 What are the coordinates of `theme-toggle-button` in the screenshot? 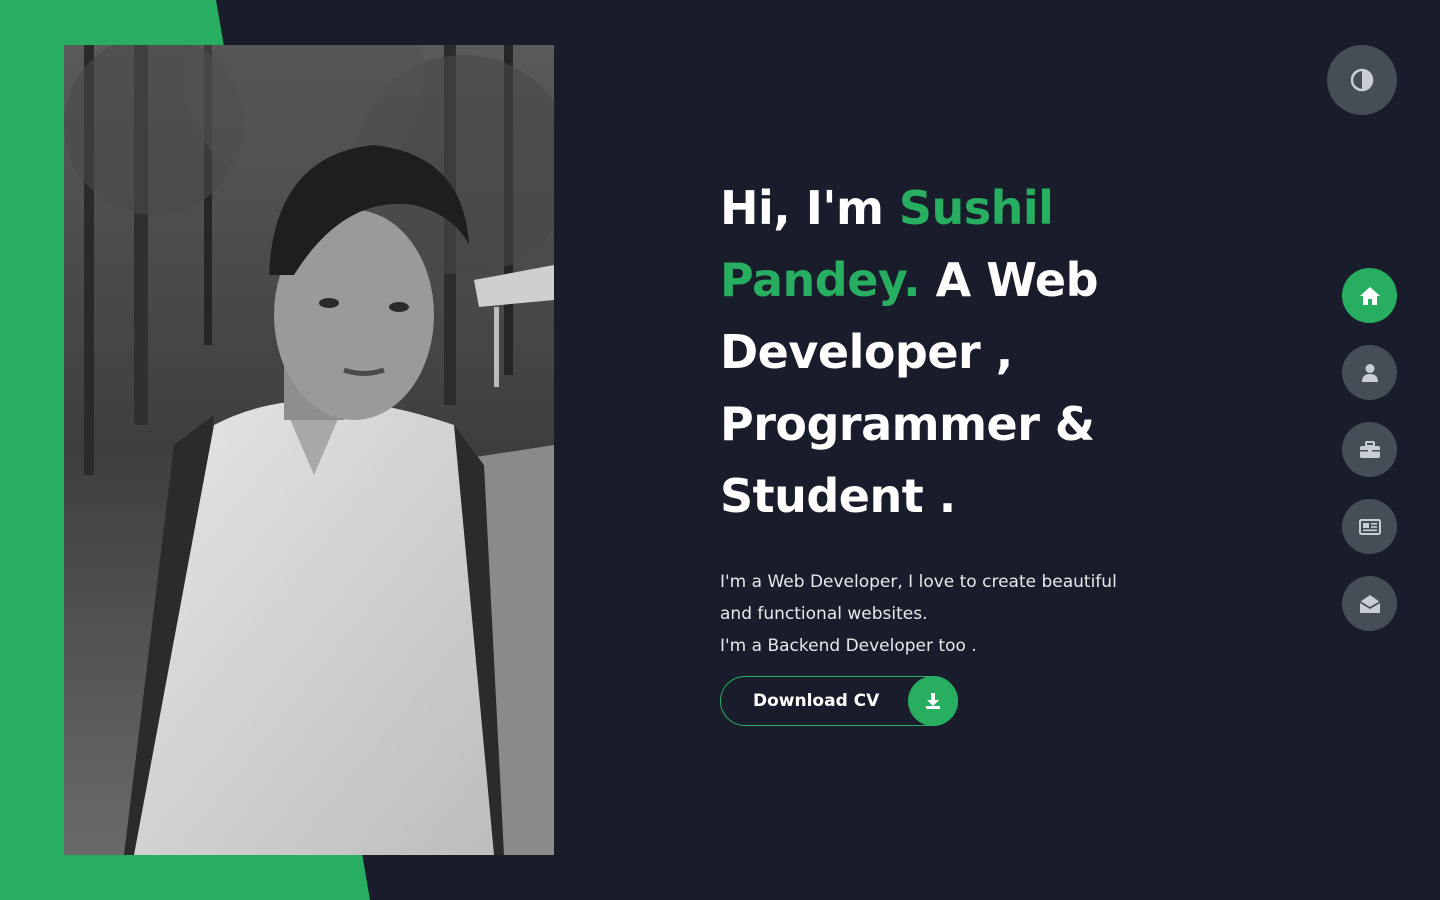 It's located at (1362, 80).